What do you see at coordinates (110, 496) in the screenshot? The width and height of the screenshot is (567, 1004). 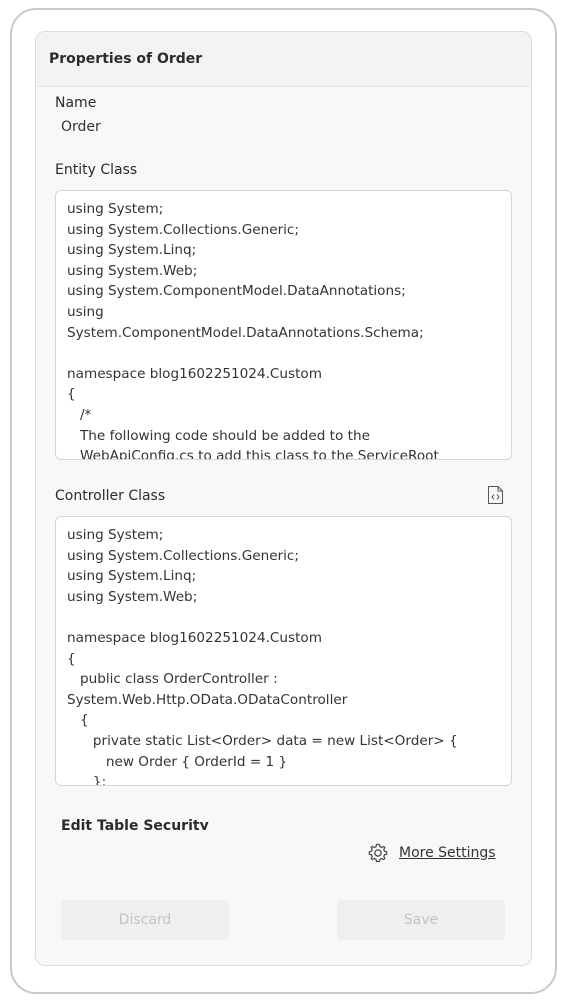 I see `controller-class-label: Controller Class` at bounding box center [110, 496].